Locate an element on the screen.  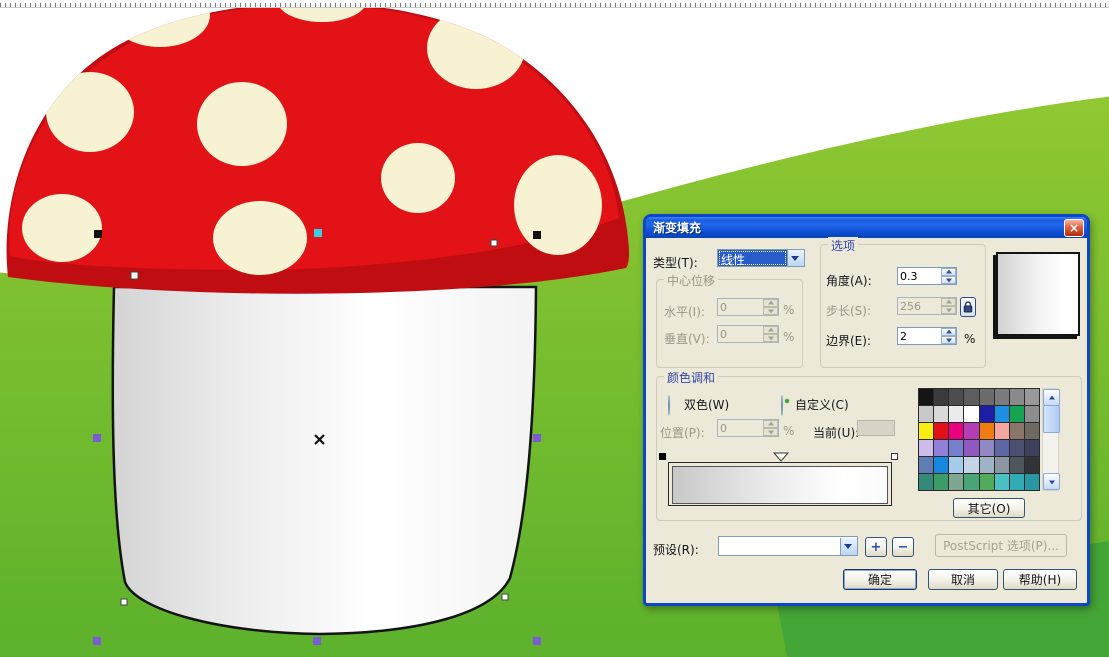
angle-input is located at coordinates (919, 276).